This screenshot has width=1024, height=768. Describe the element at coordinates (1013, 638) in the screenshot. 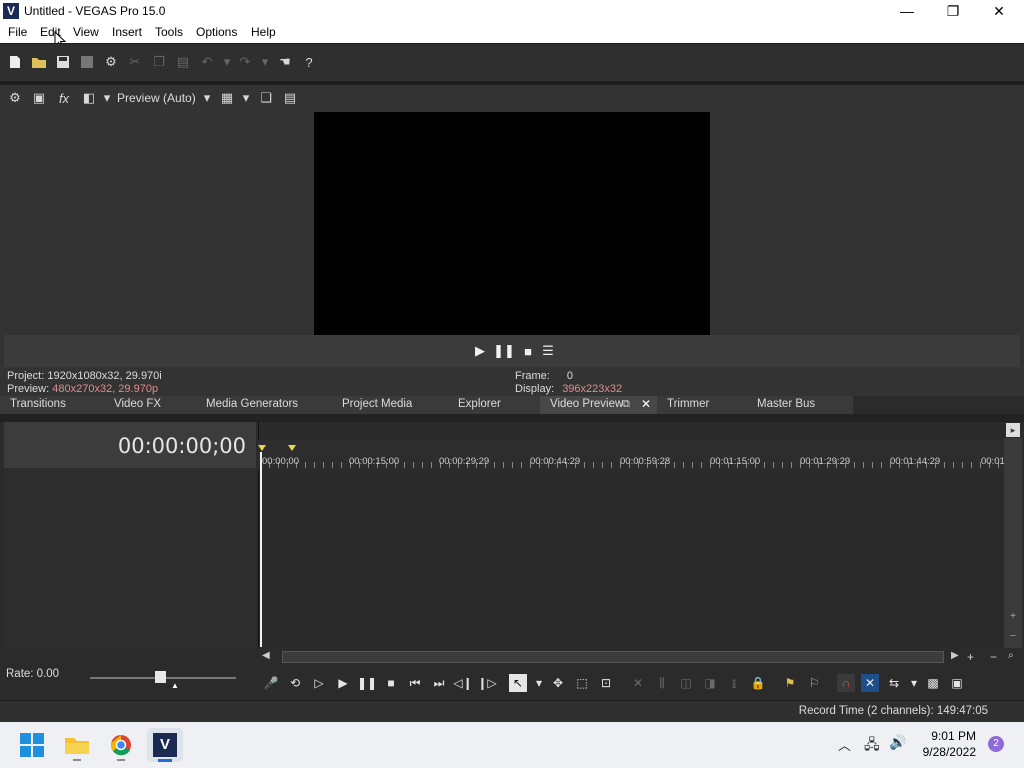

I see `zoom-out-vertical-icon: −` at that location.